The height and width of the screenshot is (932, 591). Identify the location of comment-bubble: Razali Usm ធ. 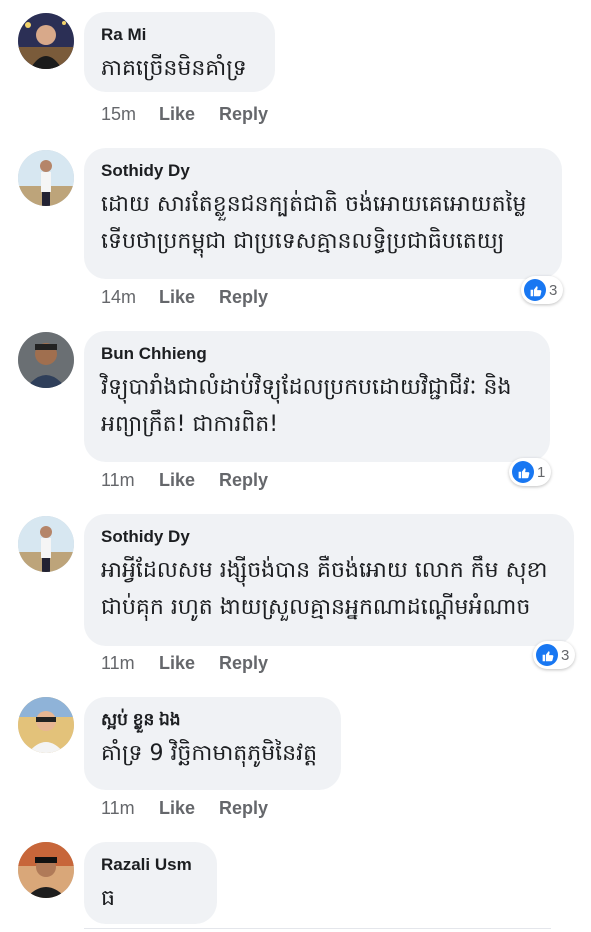
(150, 883).